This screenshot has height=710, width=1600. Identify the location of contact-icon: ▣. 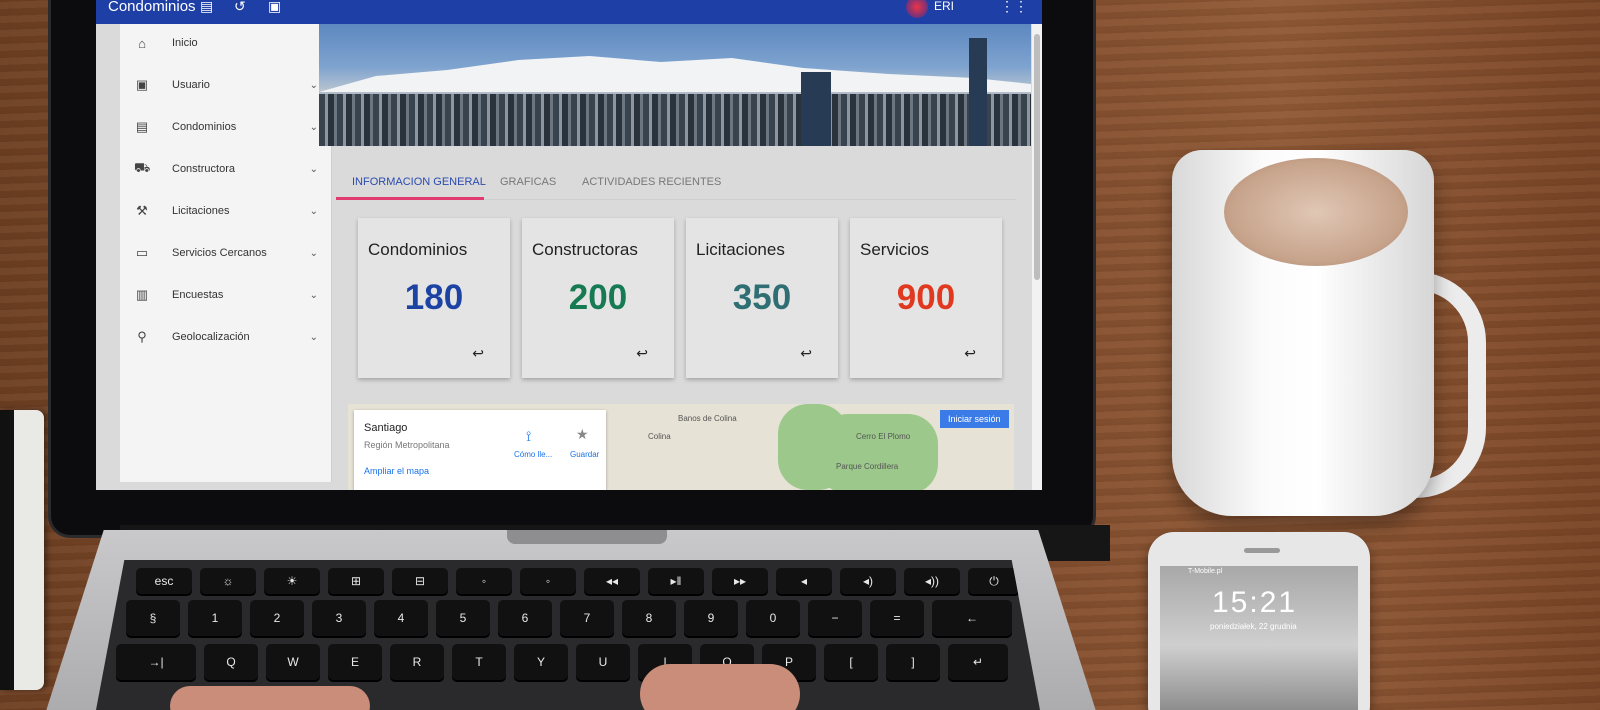
(274, 7).